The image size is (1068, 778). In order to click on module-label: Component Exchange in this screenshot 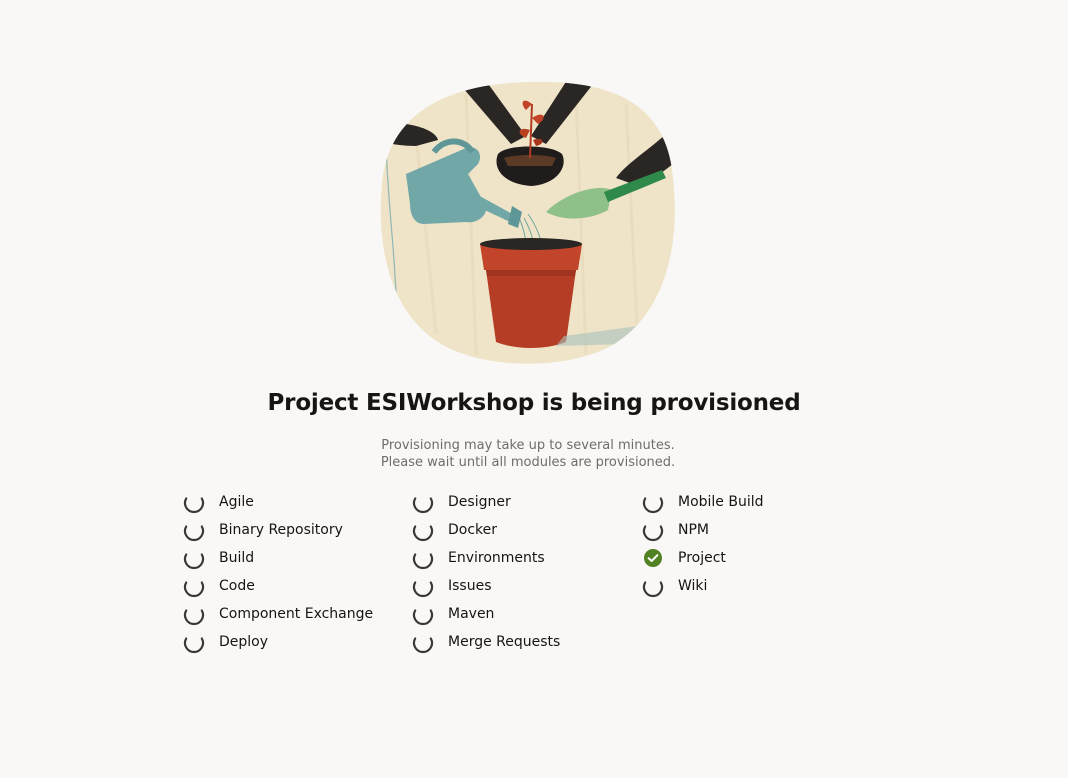, I will do `click(296, 614)`.